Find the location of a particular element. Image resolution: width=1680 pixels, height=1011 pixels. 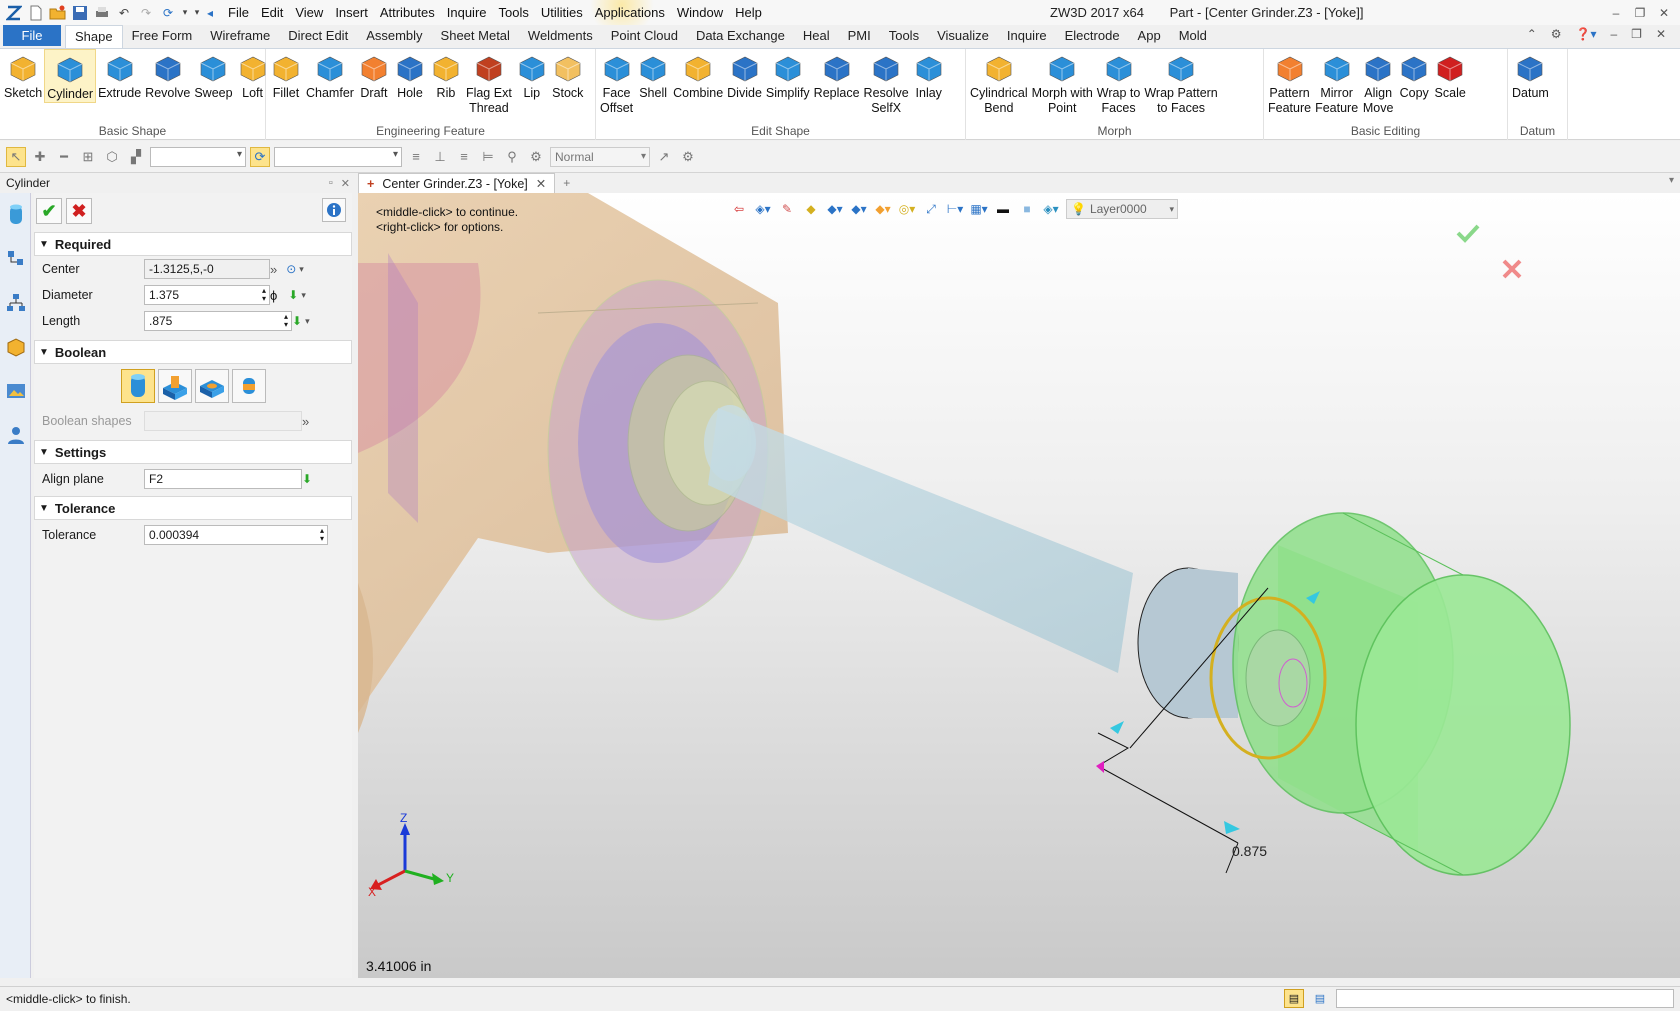

tab-tools: Tools is located at coordinates (904, 36).